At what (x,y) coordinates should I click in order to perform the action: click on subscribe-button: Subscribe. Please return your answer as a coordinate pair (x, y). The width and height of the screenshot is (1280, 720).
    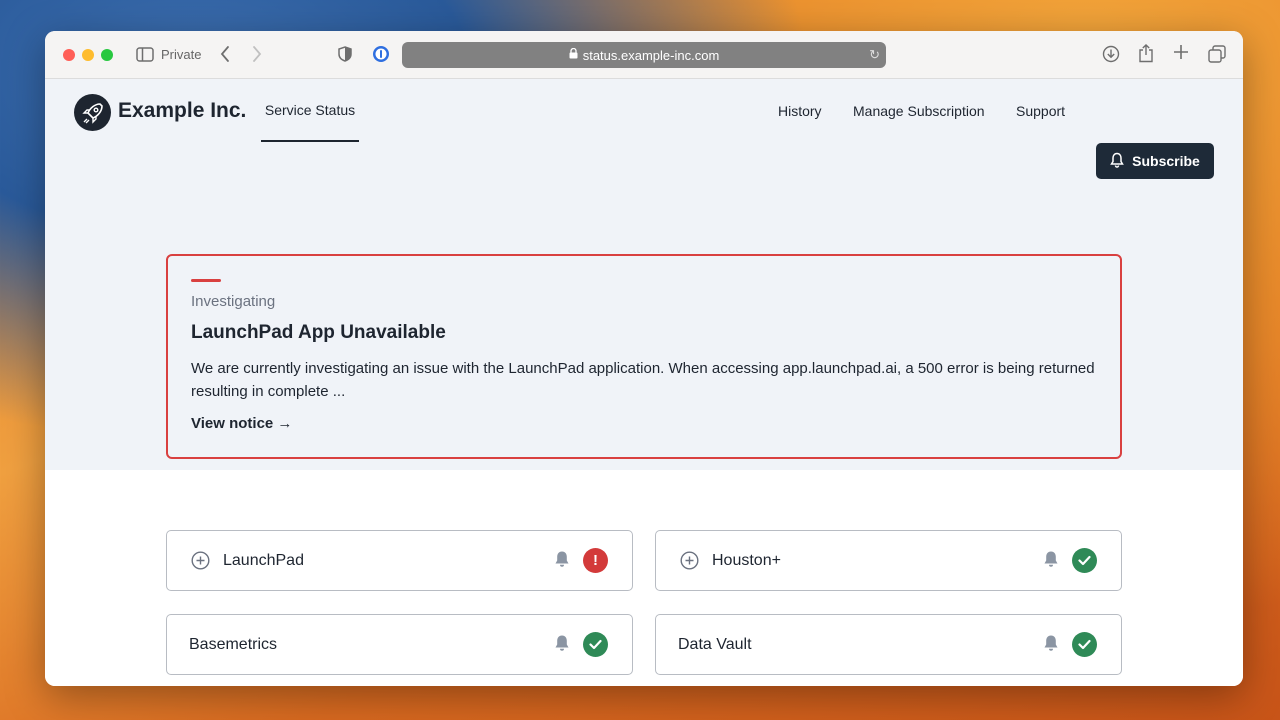
    Looking at the image, I should click on (1155, 161).